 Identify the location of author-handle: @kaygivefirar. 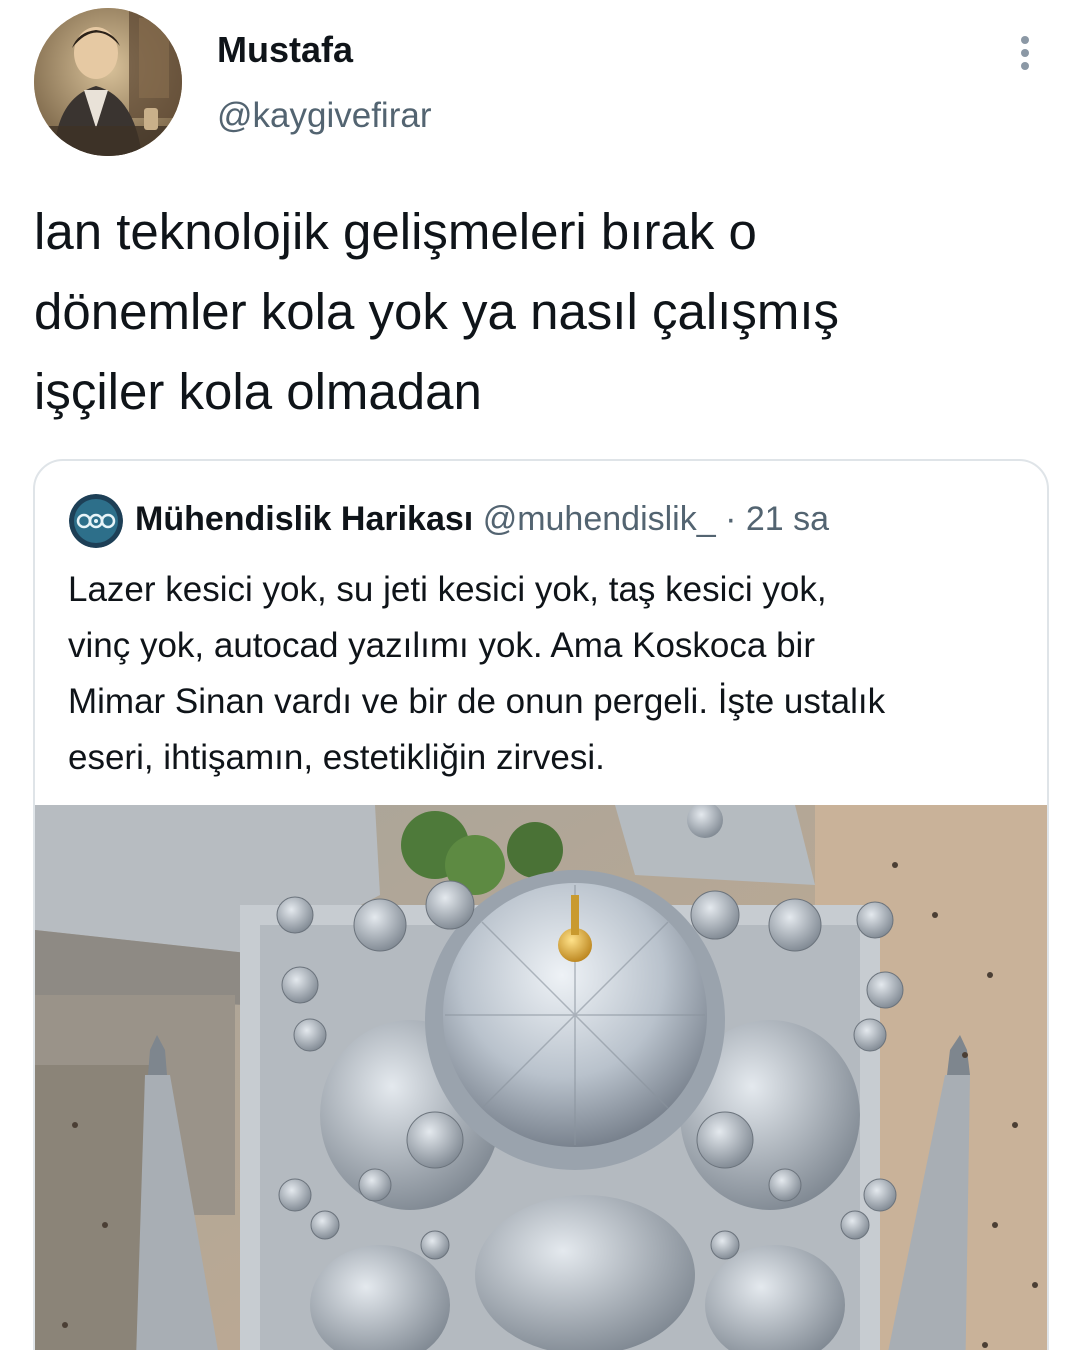
(324, 116).